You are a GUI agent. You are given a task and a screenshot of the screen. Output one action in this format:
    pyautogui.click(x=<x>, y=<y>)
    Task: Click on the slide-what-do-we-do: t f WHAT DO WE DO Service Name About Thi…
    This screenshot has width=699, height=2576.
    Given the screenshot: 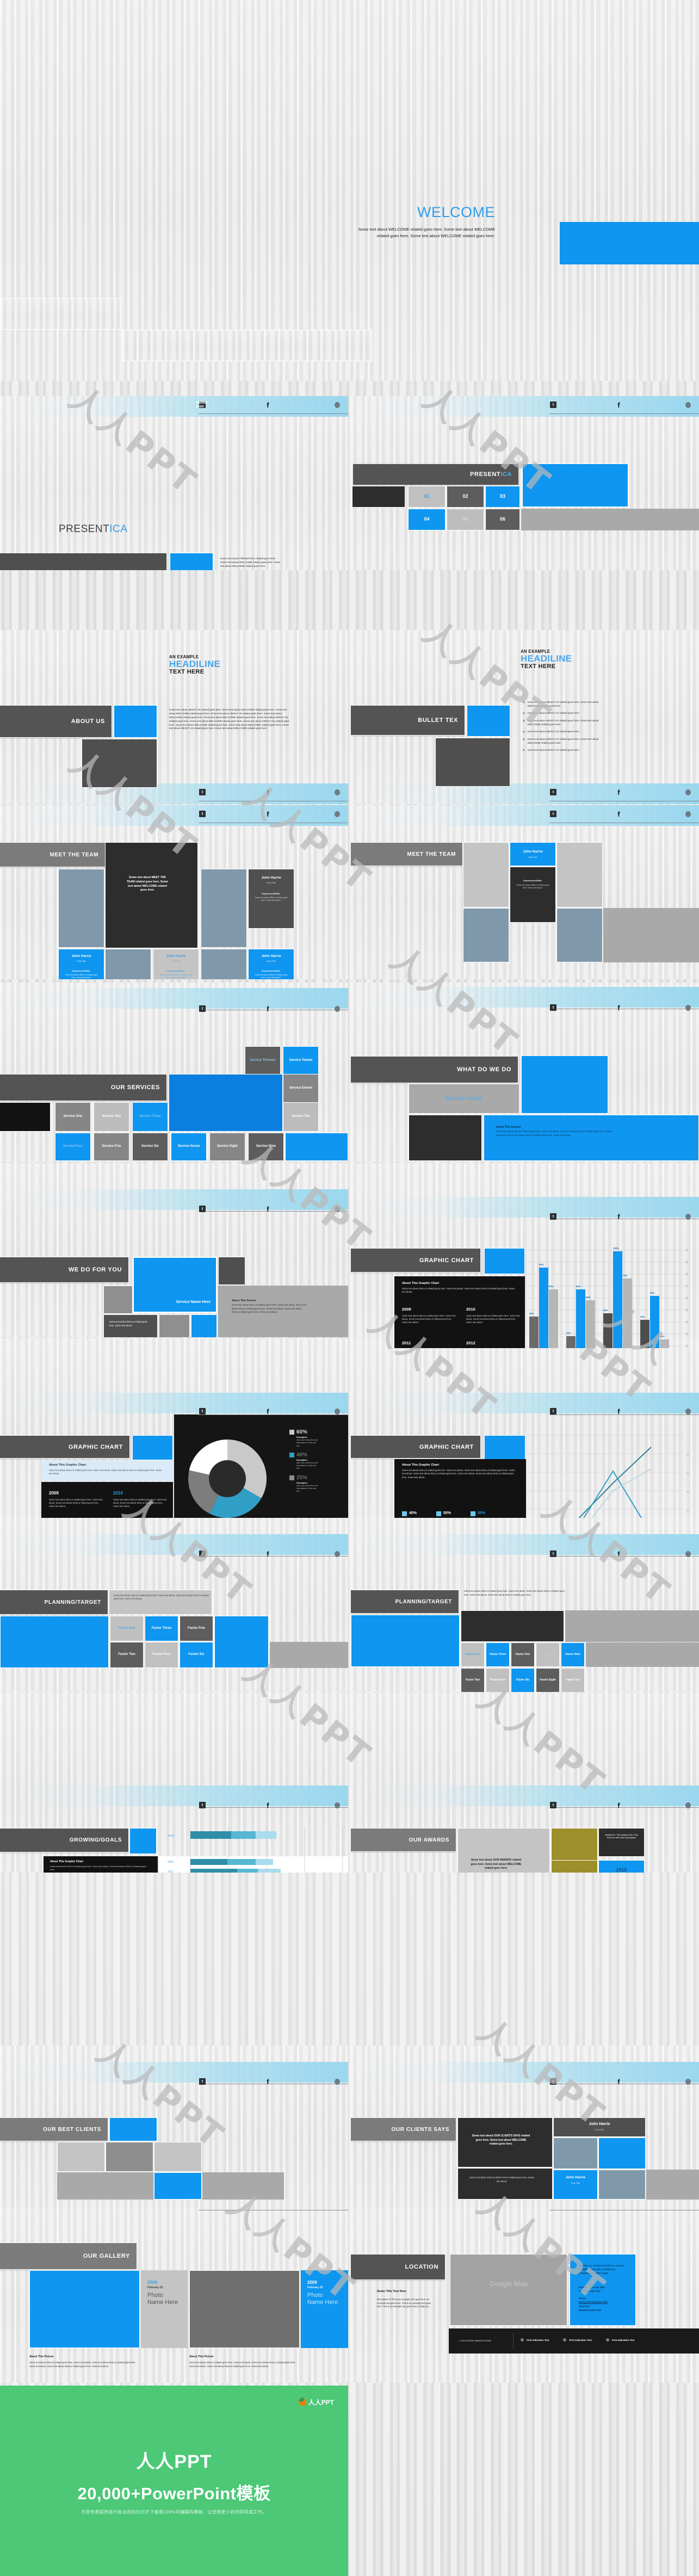 What is the action you would take?
    pyautogui.click(x=525, y=1072)
    